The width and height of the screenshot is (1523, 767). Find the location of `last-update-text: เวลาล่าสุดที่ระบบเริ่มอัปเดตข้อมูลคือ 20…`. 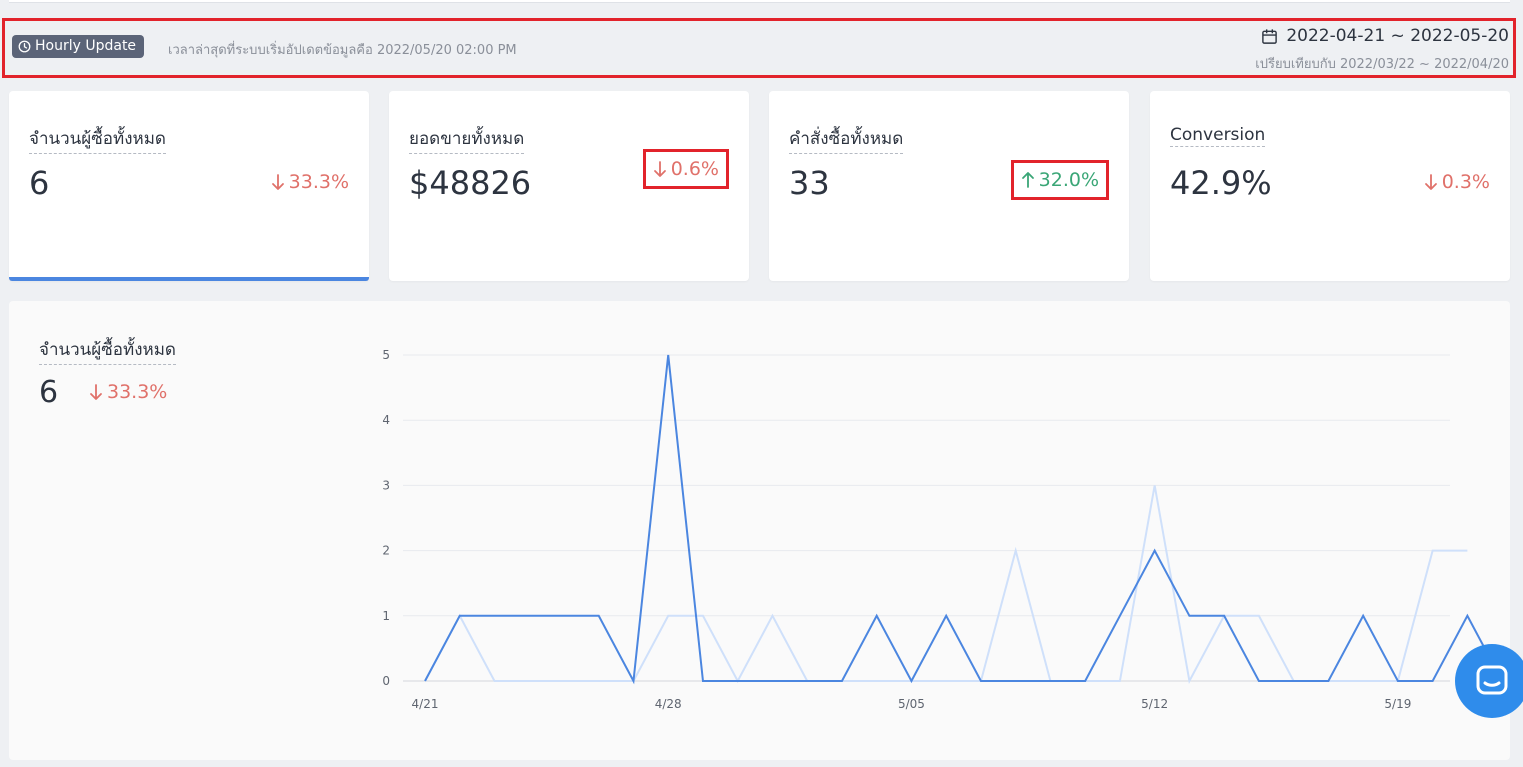

last-update-text: เวลาล่าสุดที่ระบบเริ่มอัปเดตข้อมูลคือ 20… is located at coordinates (342, 50).